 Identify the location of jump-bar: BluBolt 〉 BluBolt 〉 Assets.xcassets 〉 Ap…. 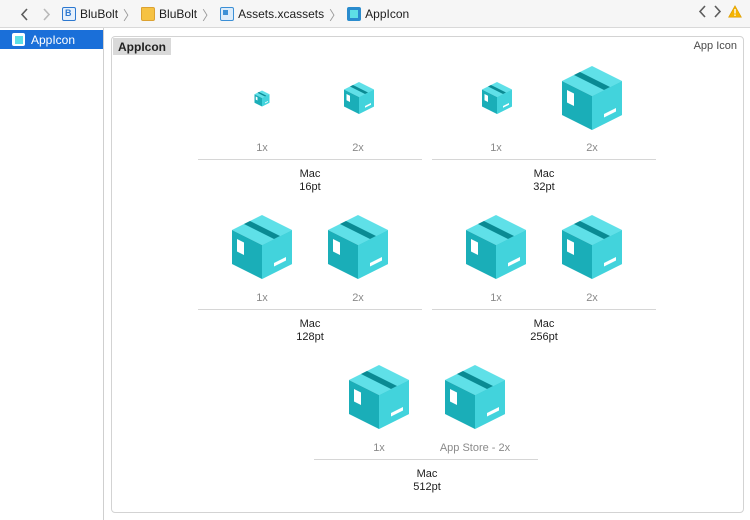
(375, 14).